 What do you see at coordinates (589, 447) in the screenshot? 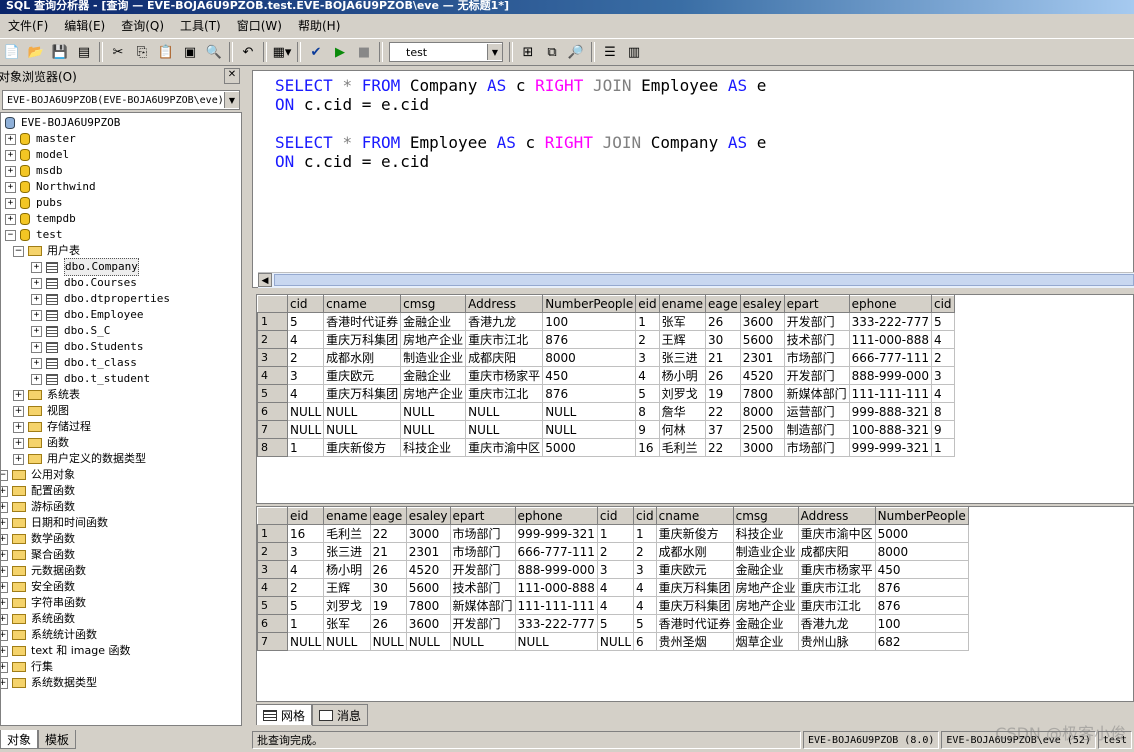
I see `table-cell: 5000` at bounding box center [589, 447].